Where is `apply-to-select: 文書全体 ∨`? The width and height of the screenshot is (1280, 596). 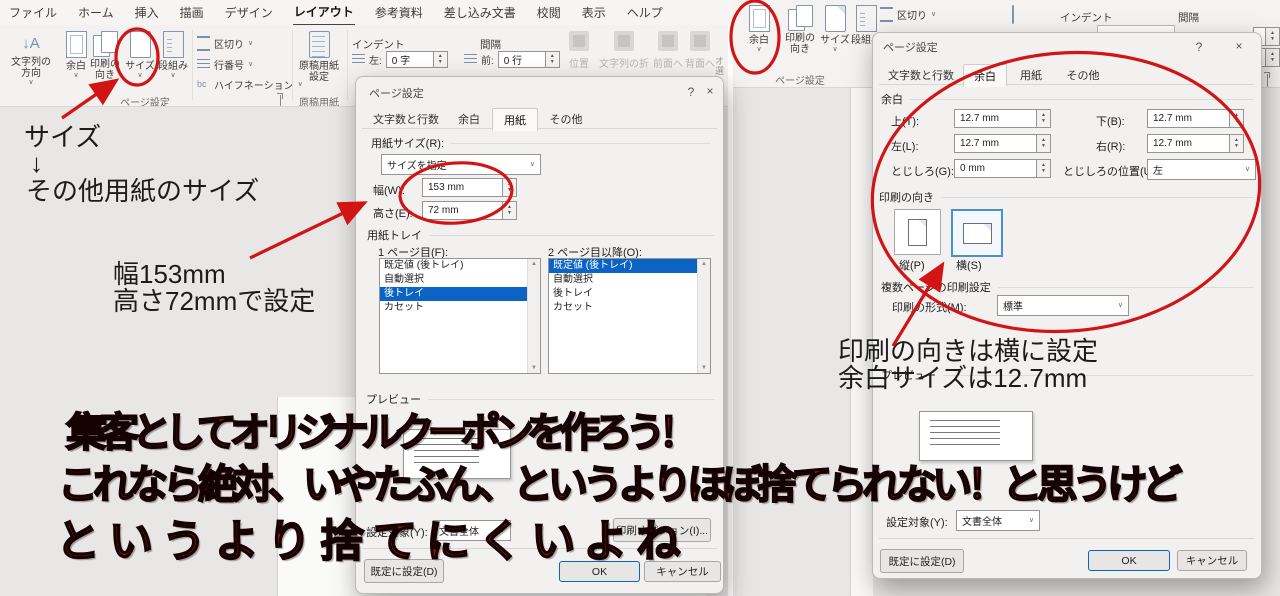
apply-to-select: 文書全体 ∨ is located at coordinates (998, 520).